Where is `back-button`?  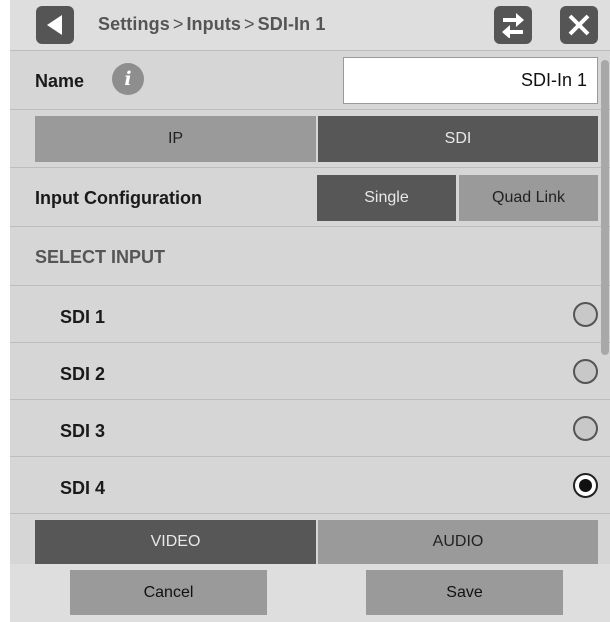 back-button is located at coordinates (55, 25).